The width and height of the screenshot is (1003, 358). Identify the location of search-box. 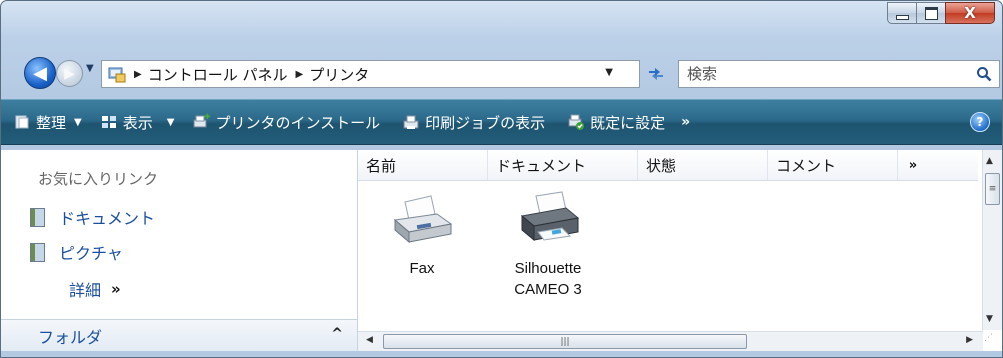
(839, 74).